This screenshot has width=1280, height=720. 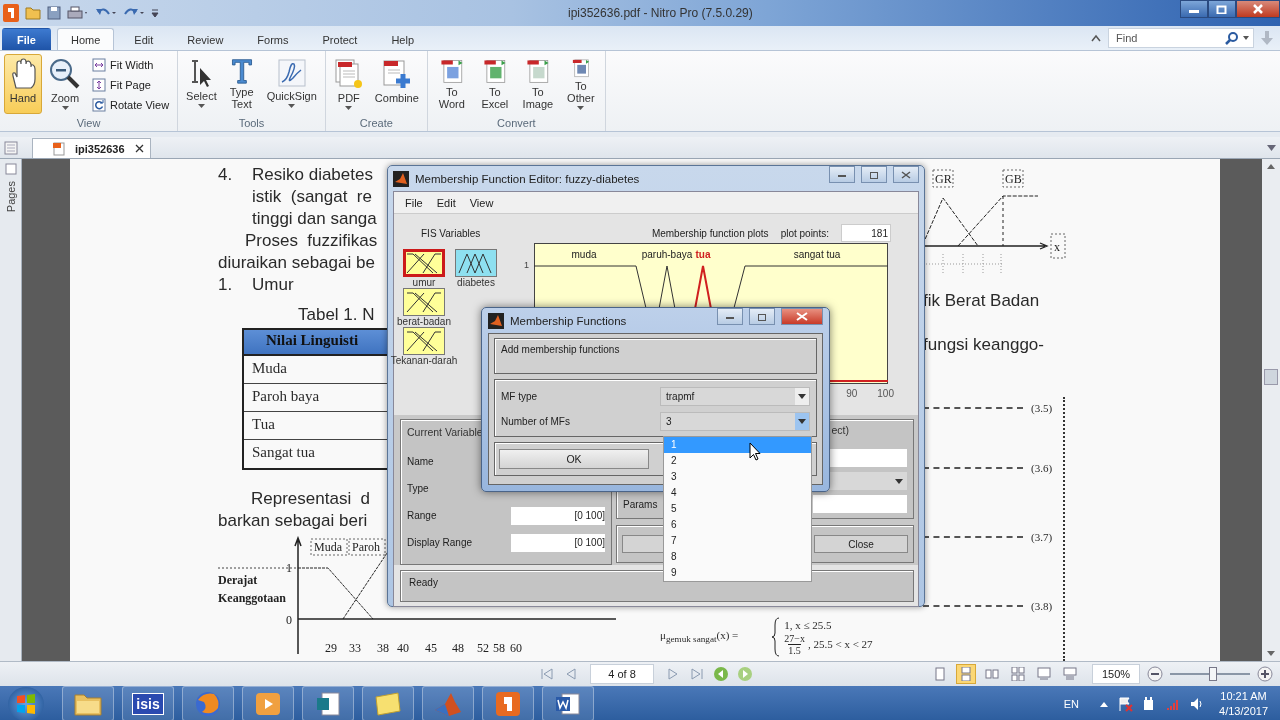 I want to click on tick-label: 38, so click(x=383, y=648).